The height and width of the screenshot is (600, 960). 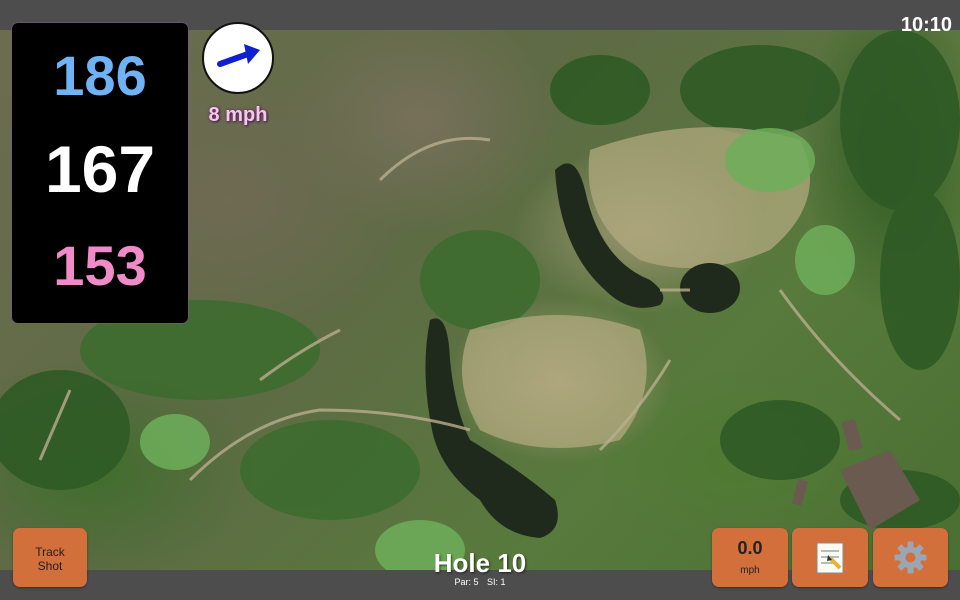 What do you see at coordinates (238, 115) in the screenshot?
I see `wind-speed: 8 mph` at bounding box center [238, 115].